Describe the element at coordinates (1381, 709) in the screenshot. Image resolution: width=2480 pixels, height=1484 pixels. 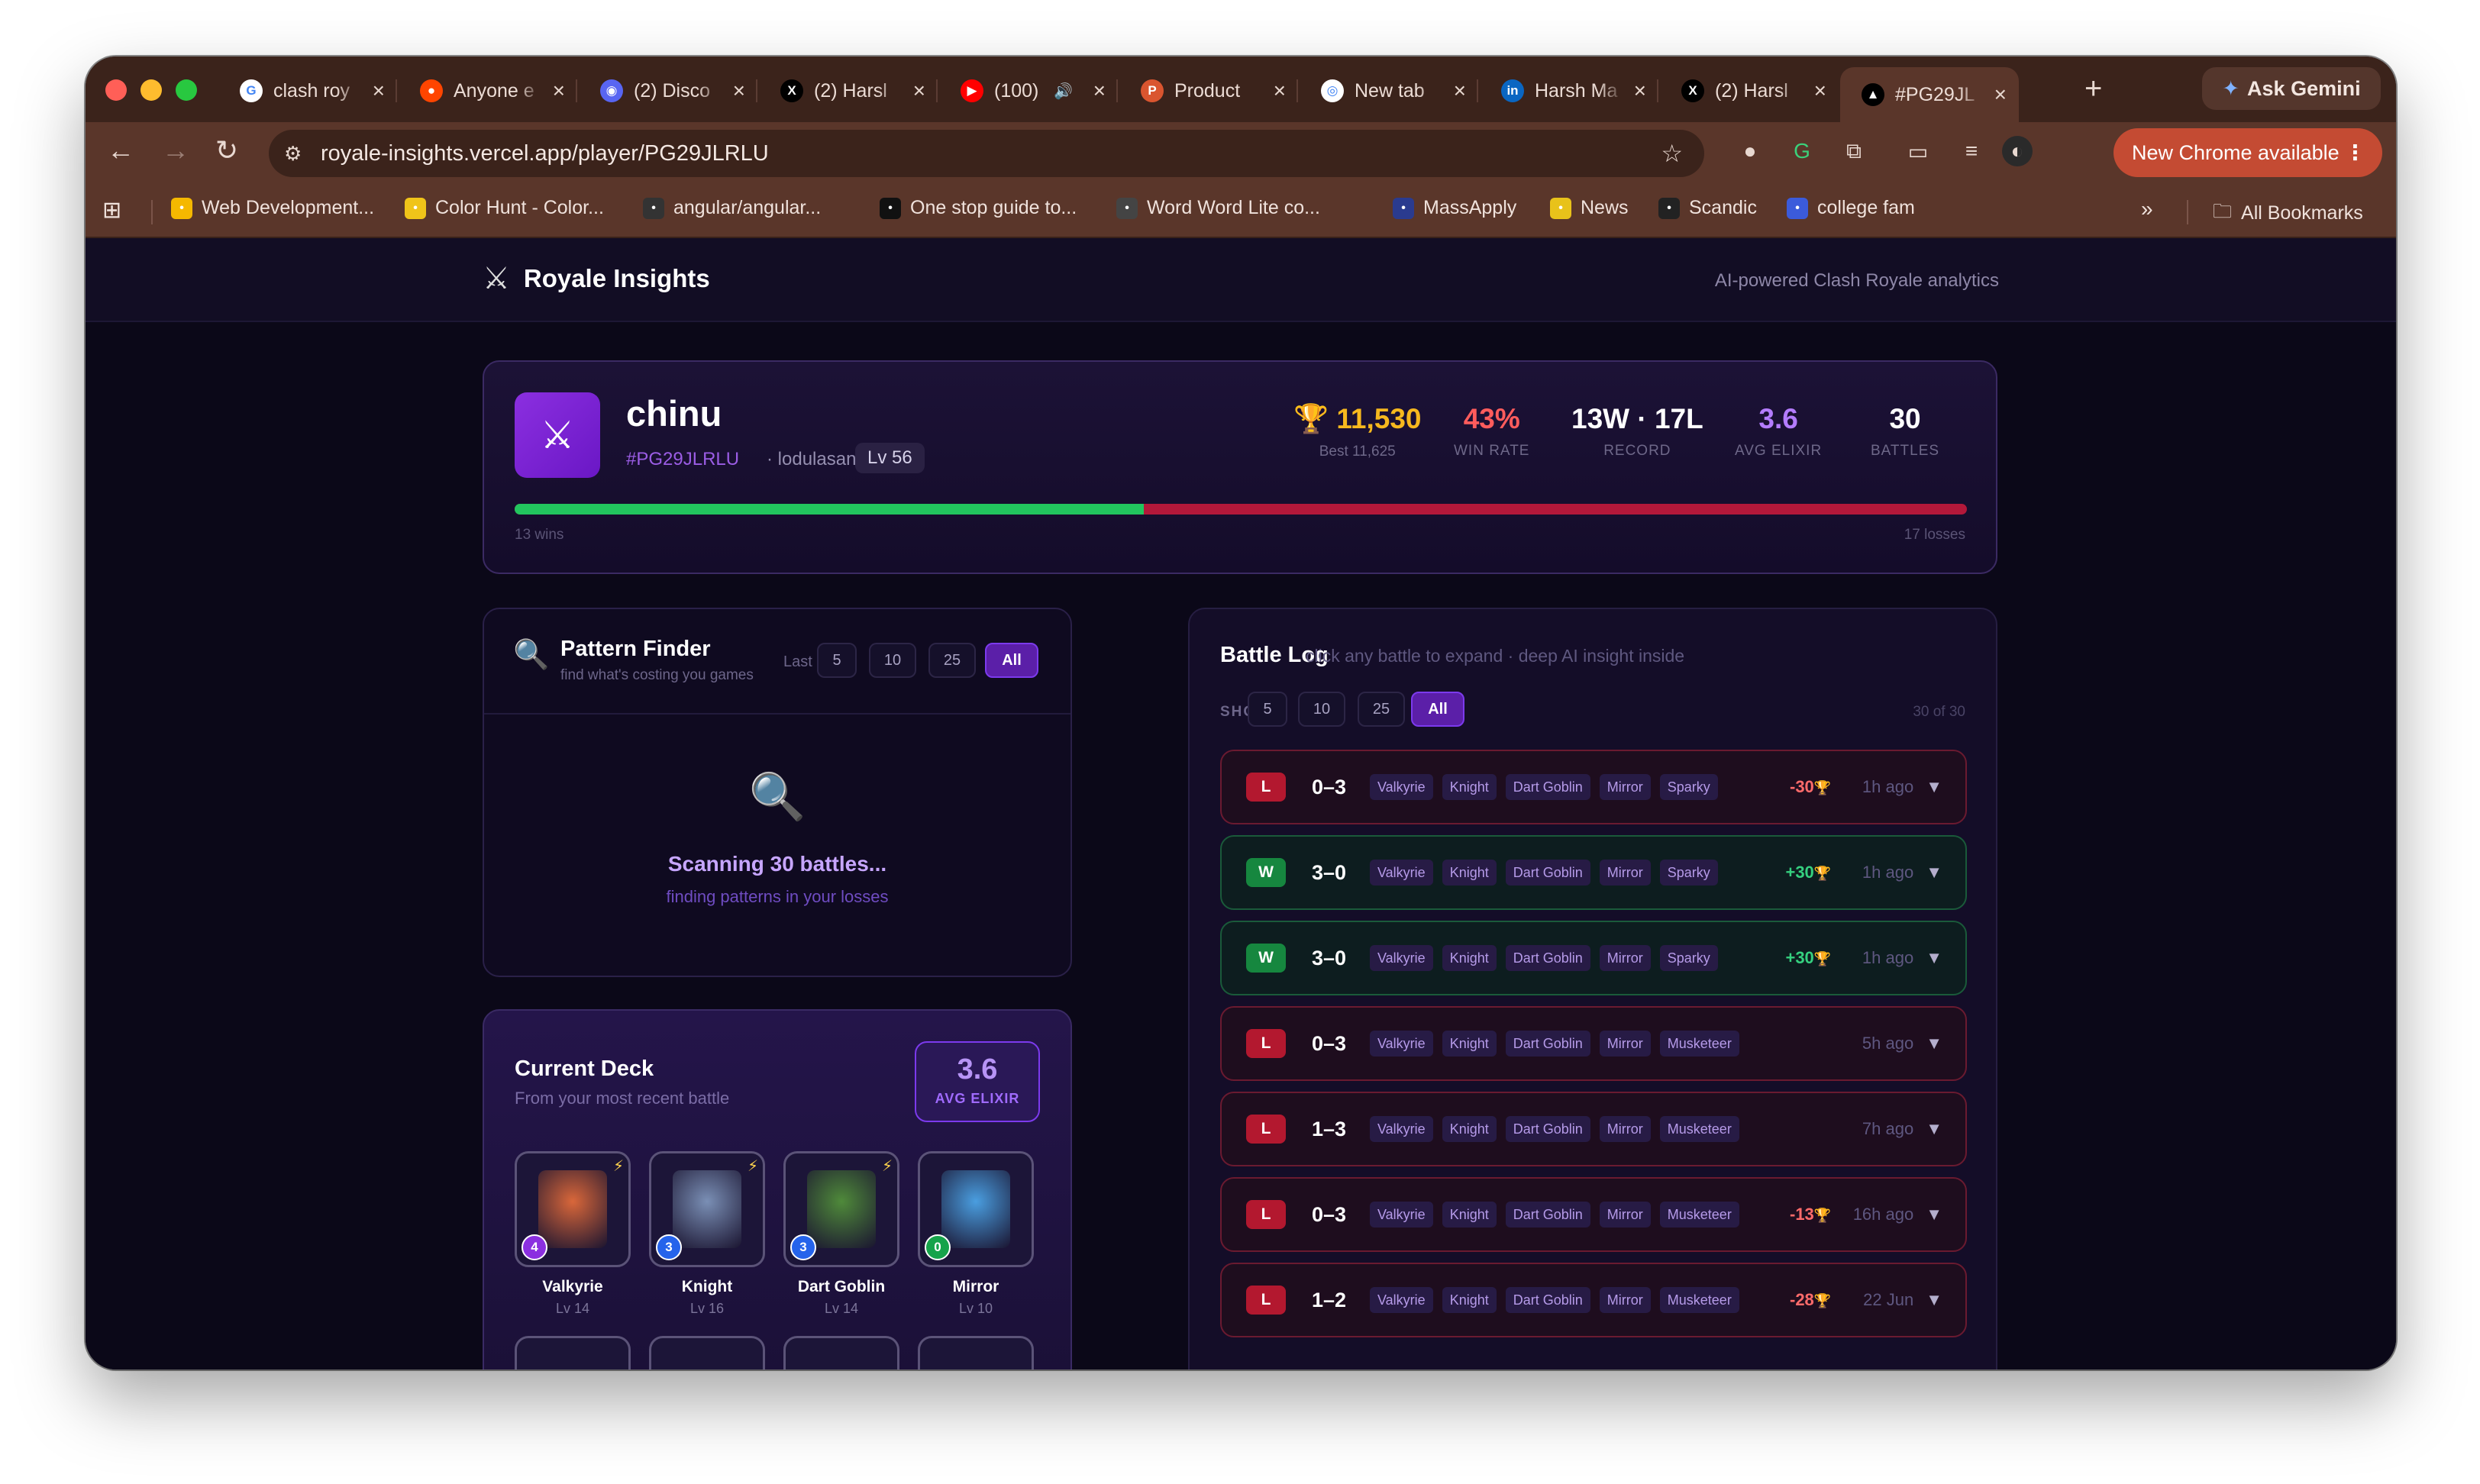
I see `battle-filter-25: 25` at that location.